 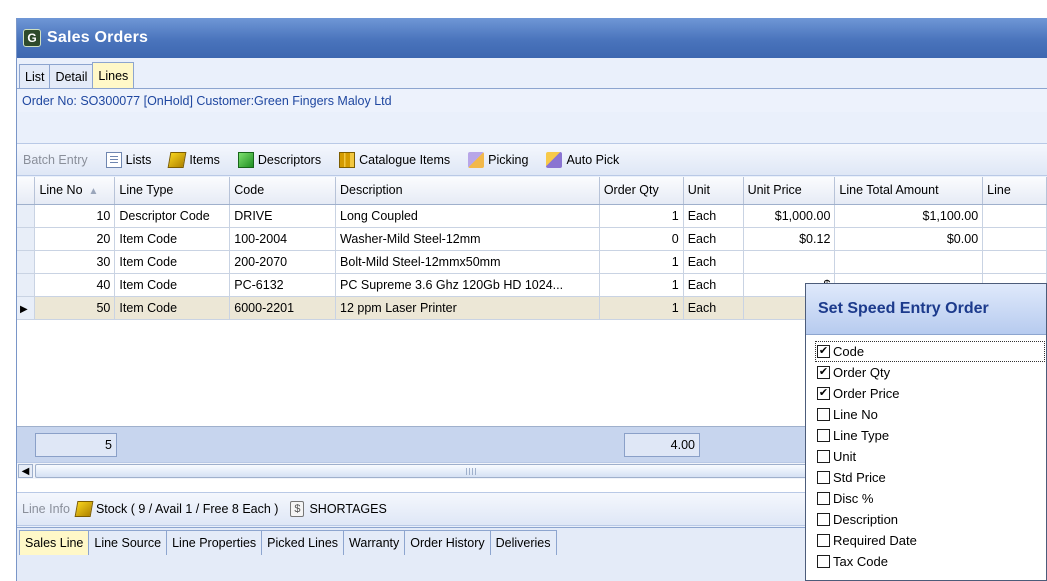 I want to click on col-header-description: Description, so click(x=467, y=191).